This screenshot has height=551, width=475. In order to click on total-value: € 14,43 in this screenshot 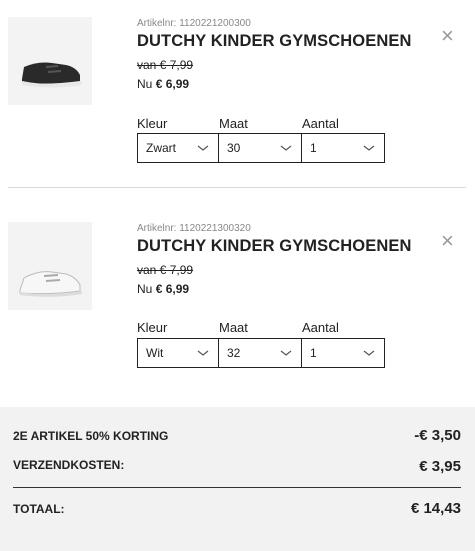, I will do `click(435, 508)`.